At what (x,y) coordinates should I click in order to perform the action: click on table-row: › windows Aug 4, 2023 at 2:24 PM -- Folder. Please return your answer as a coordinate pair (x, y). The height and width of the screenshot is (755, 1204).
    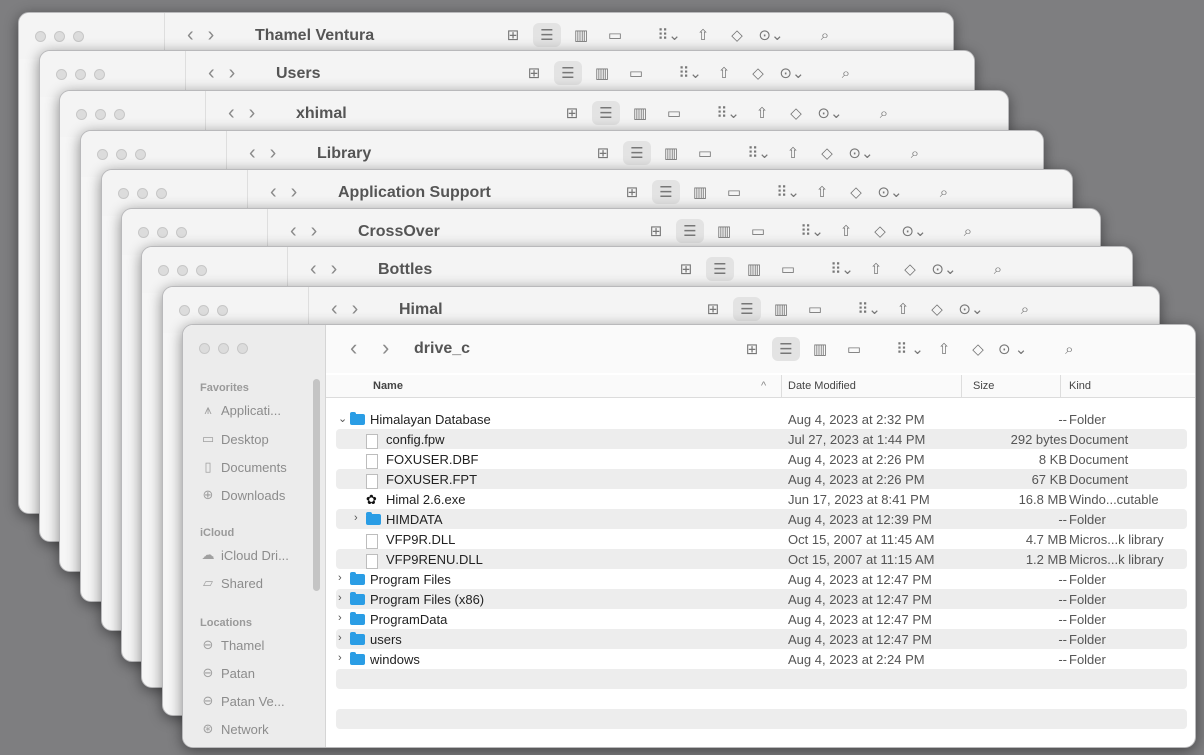
    Looking at the image, I should click on (761, 659).